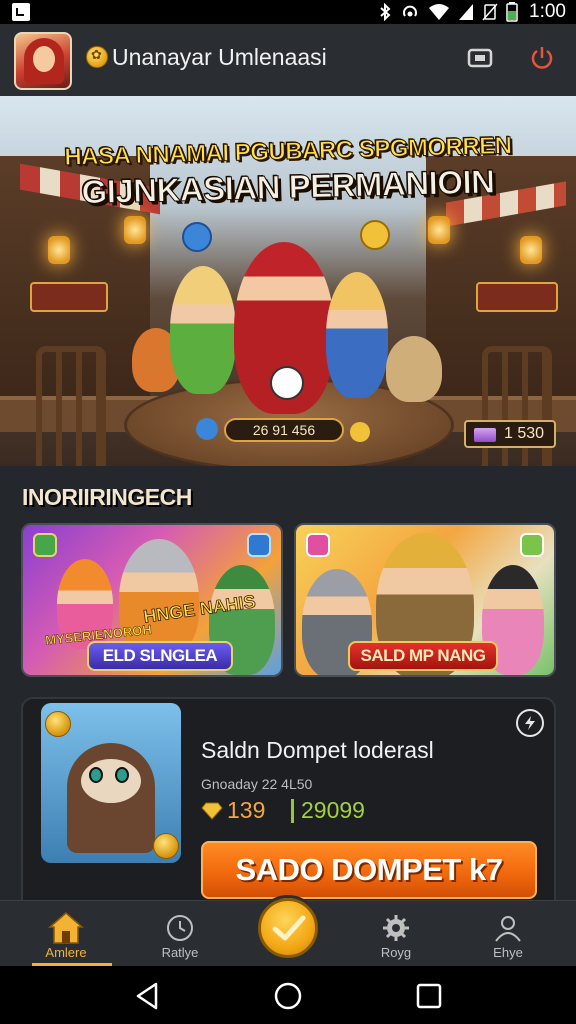 The height and width of the screenshot is (1024, 576). I want to click on gem-icon, so click(207, 429).